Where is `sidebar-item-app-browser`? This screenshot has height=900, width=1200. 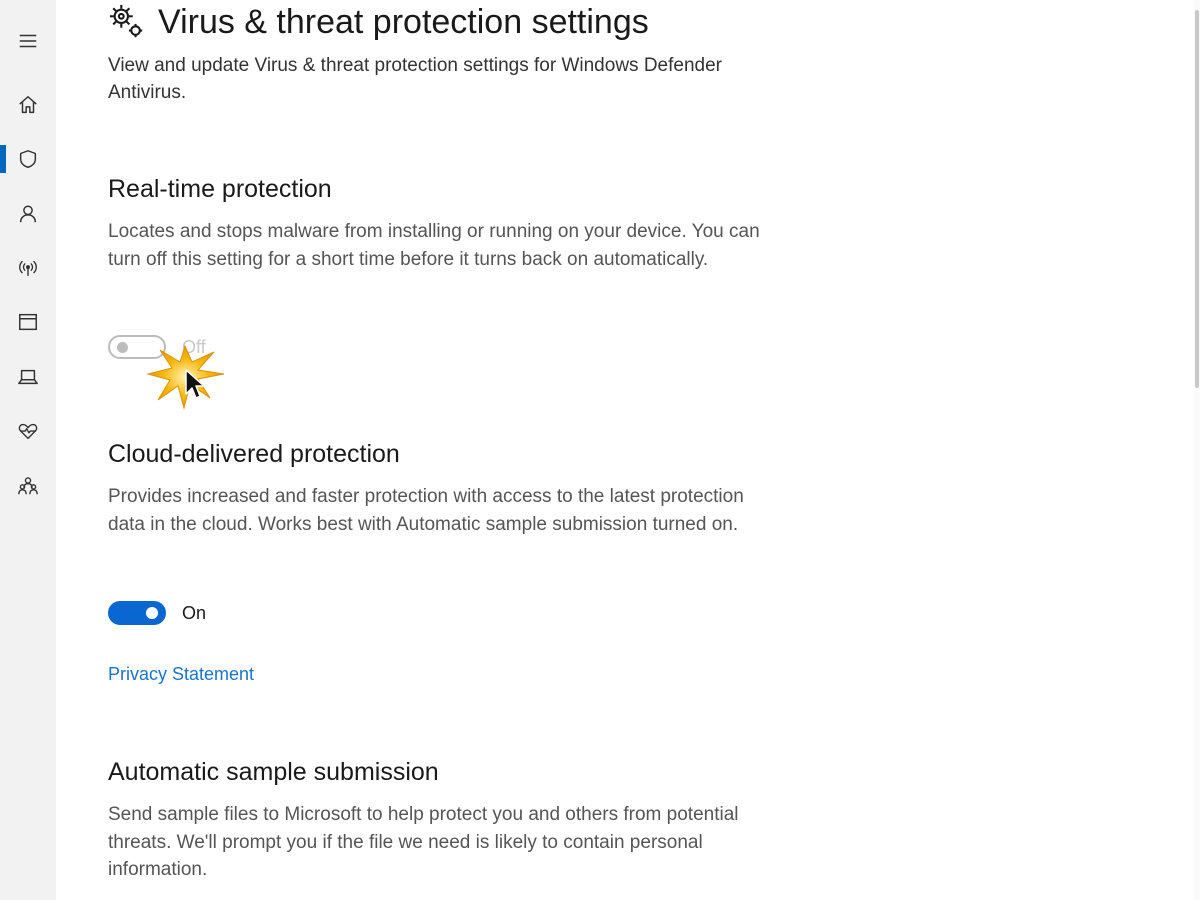
sidebar-item-app-browser is located at coordinates (28, 322).